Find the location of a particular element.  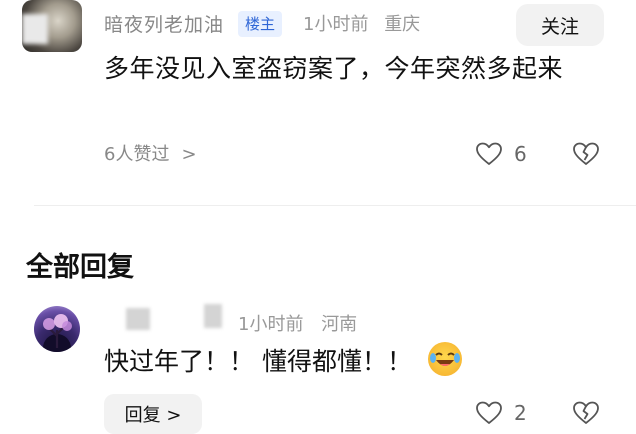

laughing-tears-emoji-icon is located at coordinates (444, 359).